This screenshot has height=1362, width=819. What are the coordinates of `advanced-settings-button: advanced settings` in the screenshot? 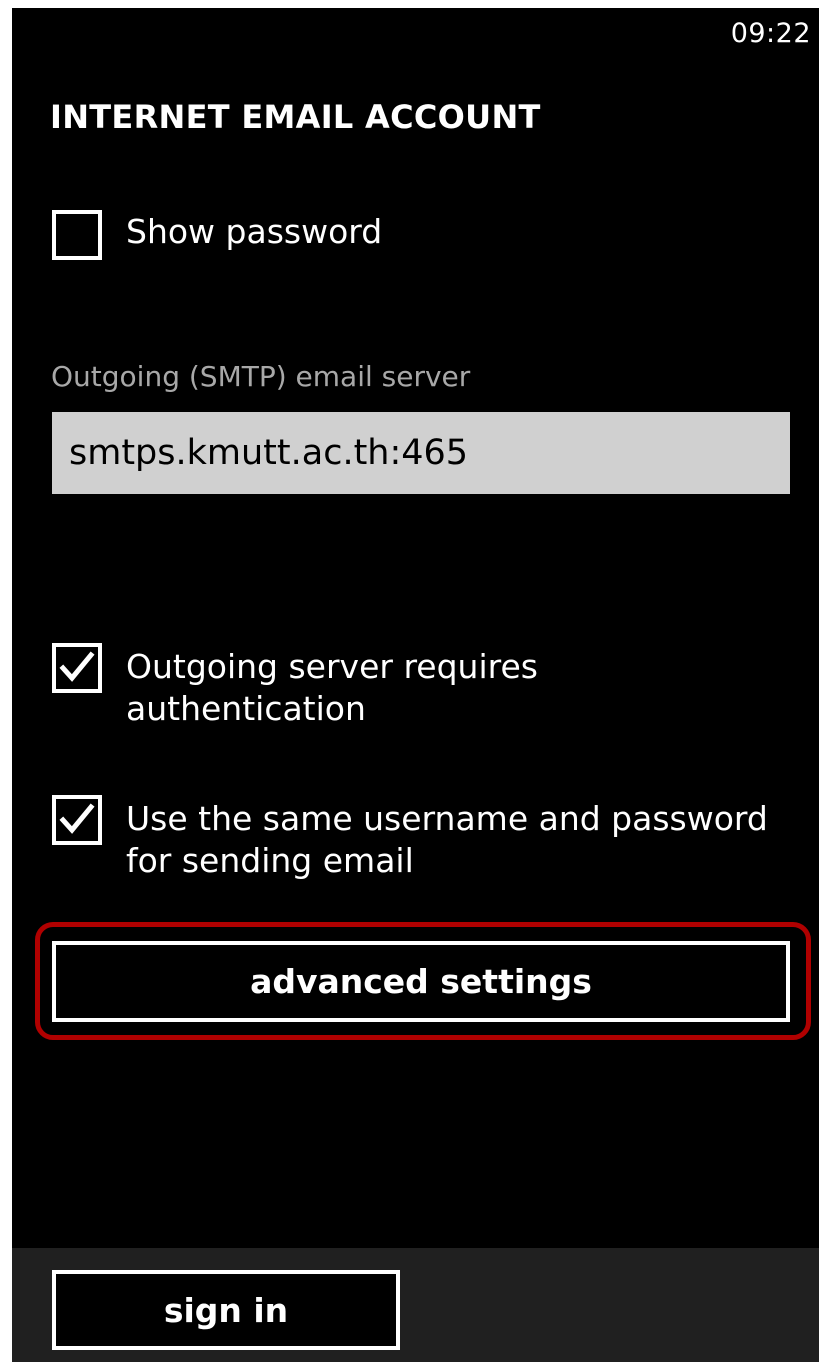 It's located at (421, 981).